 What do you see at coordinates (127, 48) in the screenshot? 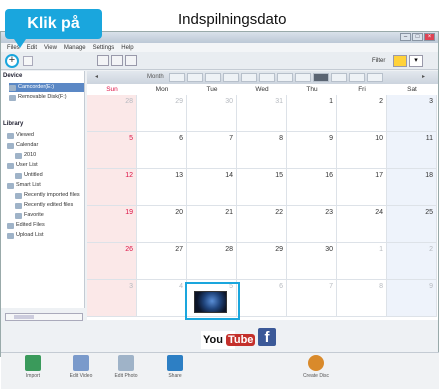
I see `menu-help: Help` at bounding box center [127, 48].